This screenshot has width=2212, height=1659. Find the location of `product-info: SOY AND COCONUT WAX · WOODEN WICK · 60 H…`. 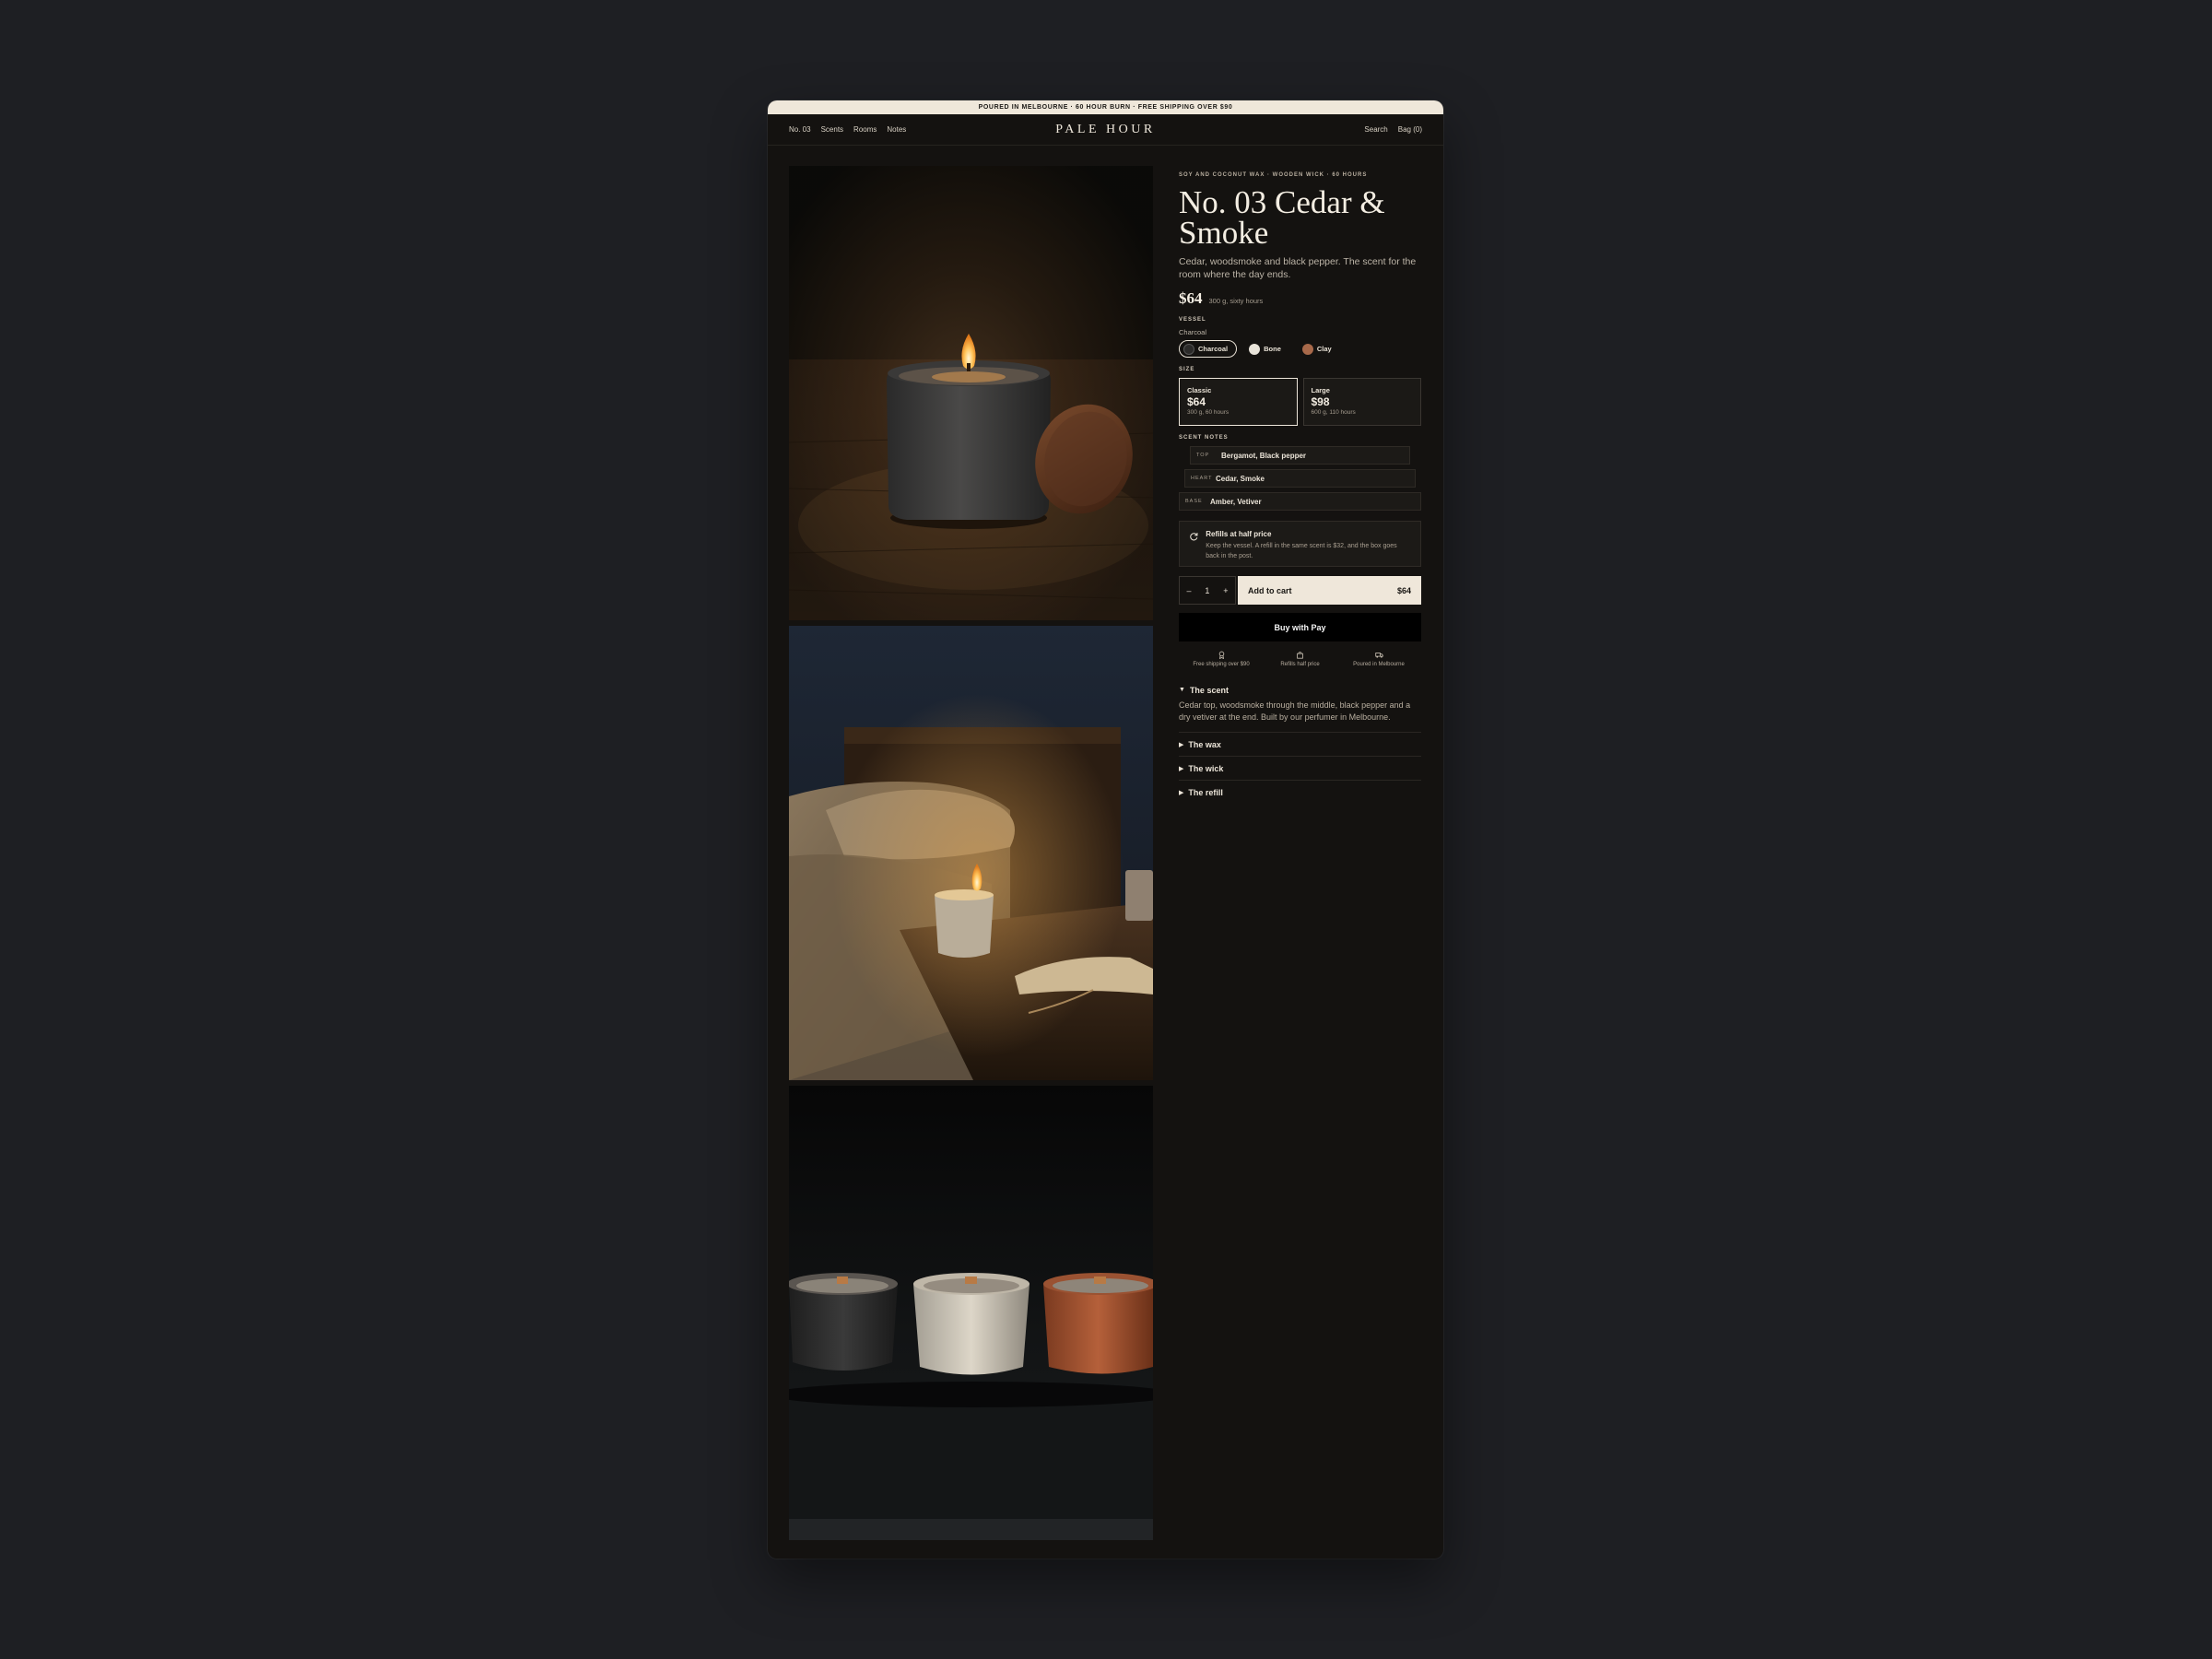

product-info: SOY AND COCONUT WAX · WOODEN WICK · 60 H… is located at coordinates (1300, 488).